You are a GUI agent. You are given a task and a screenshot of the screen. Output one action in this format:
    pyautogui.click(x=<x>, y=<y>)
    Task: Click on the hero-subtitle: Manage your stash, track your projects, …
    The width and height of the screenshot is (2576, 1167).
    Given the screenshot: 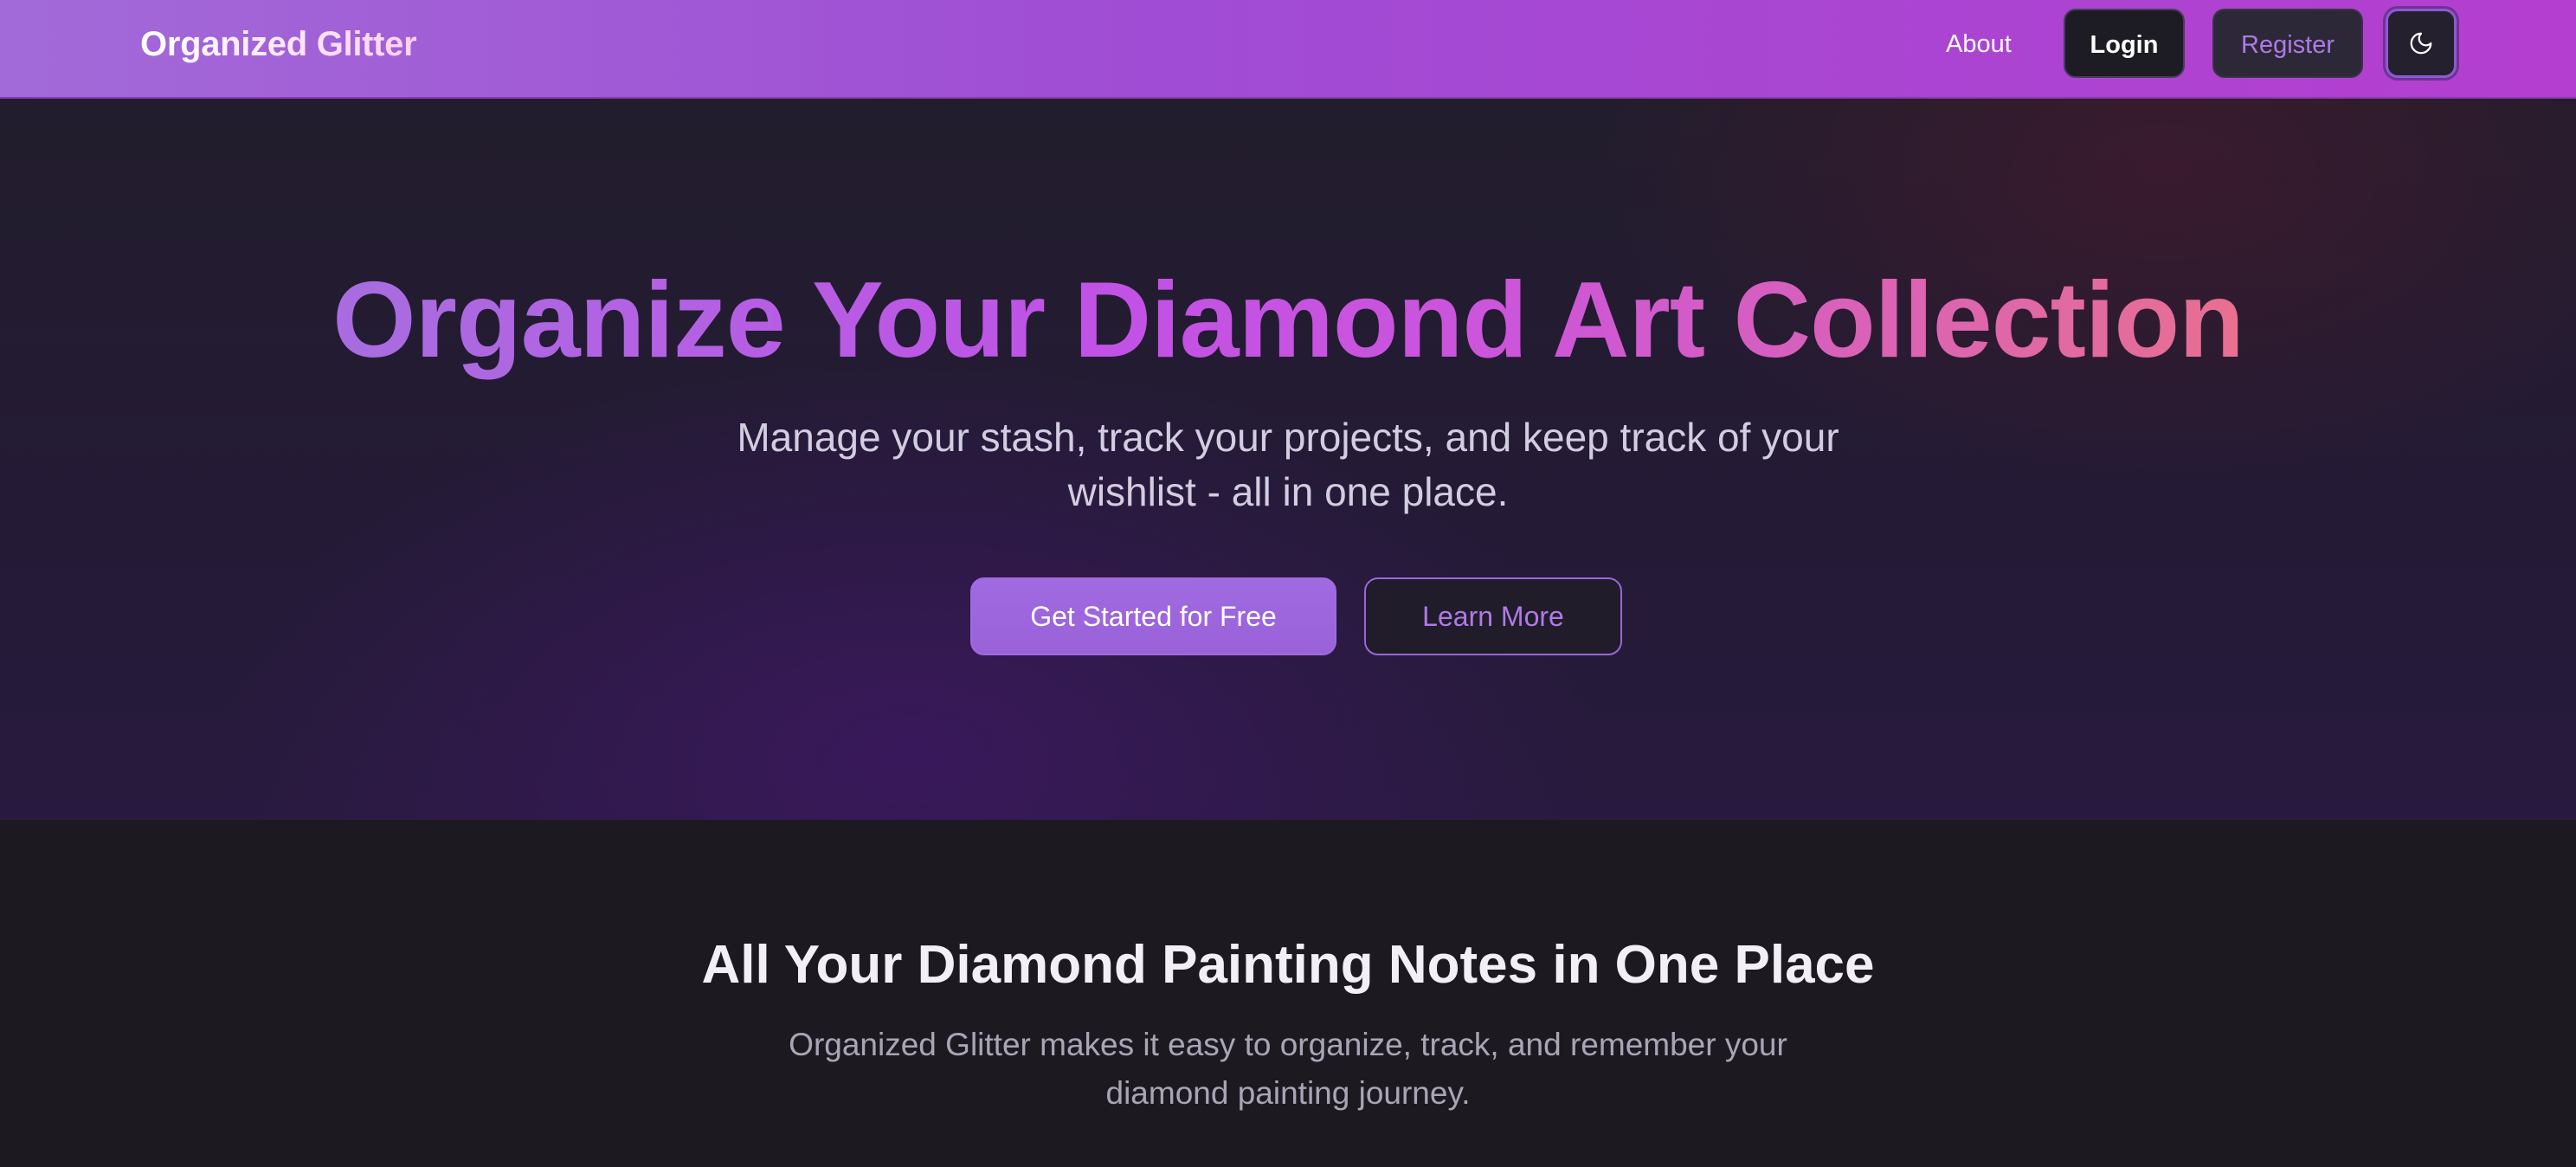 What is the action you would take?
    pyautogui.click(x=1288, y=464)
    